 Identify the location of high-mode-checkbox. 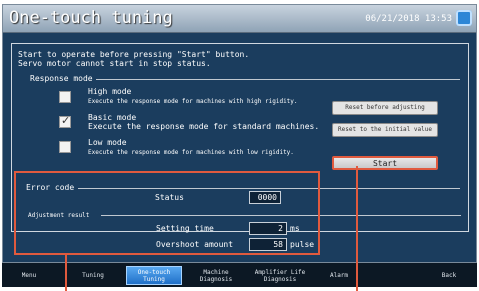
(65, 97).